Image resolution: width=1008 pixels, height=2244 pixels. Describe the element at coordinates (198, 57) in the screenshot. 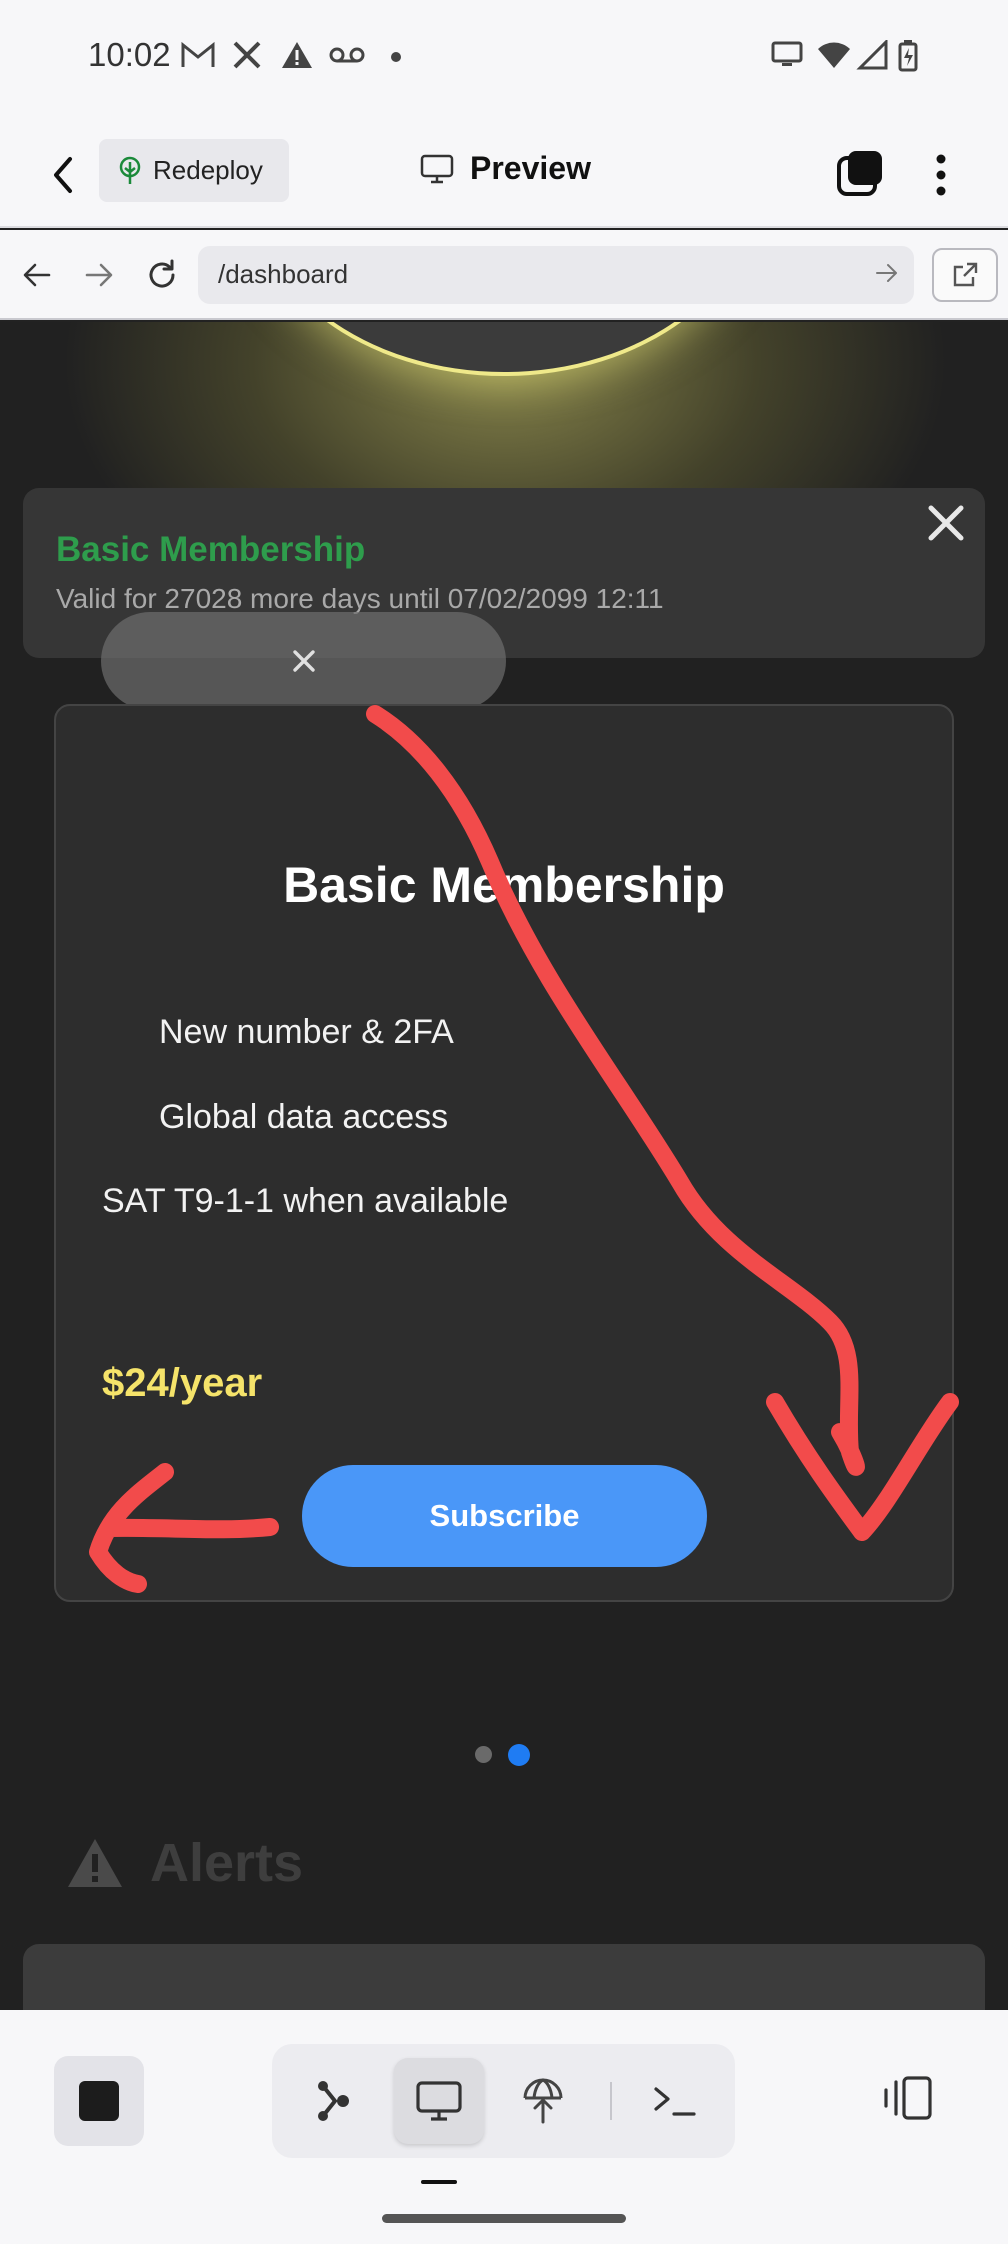

I see `gmail-icon` at that location.